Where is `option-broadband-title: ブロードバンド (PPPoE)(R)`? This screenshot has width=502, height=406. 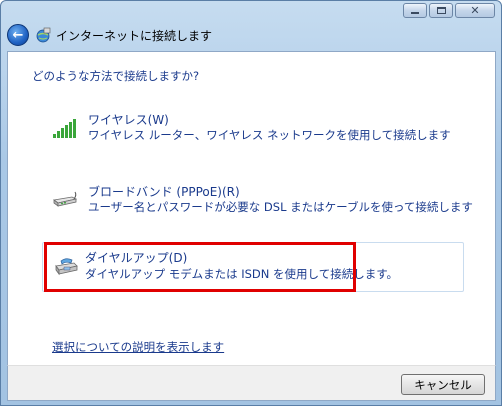 option-broadband-title: ブロードバンド (PPPoE)(R) is located at coordinates (164, 192).